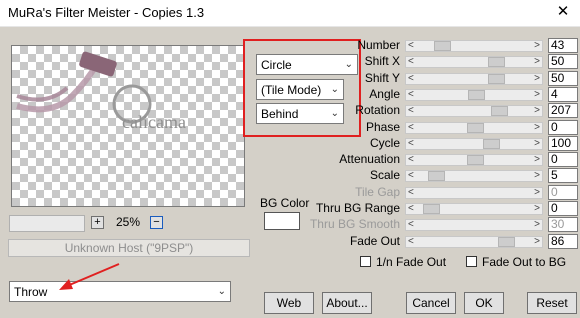  Describe the element at coordinates (384, 175) in the screenshot. I see `slider-label: Scale` at that location.